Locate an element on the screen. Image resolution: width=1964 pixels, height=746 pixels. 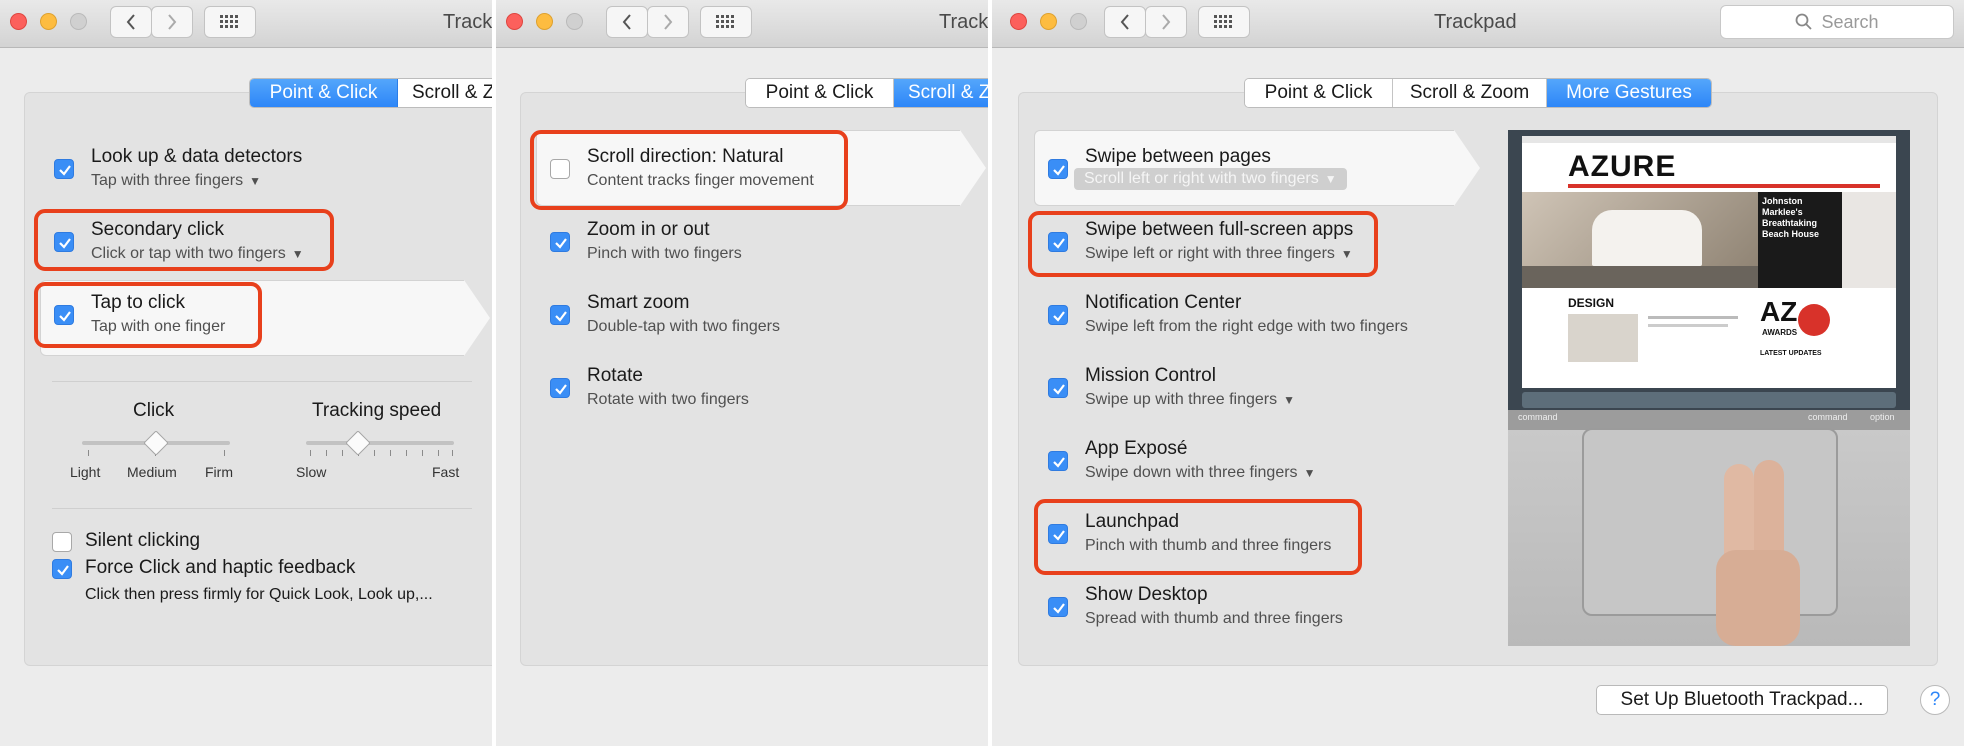
option-title: Look up & data detectors is located at coordinates (197, 156).